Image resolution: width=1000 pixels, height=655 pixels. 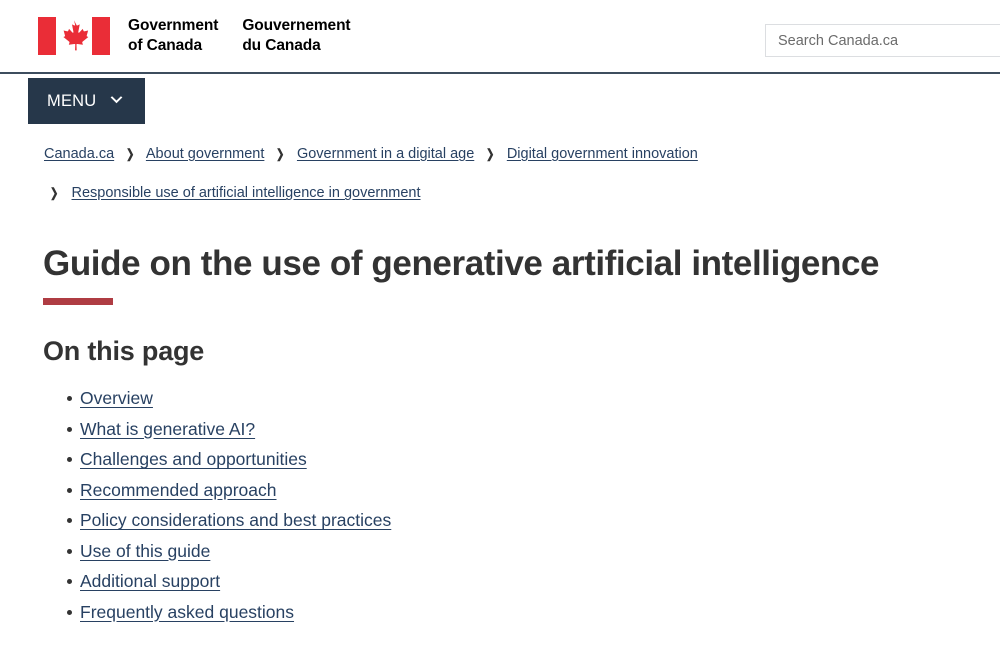 What do you see at coordinates (178, 490) in the screenshot?
I see `toc-link-recommended-approach: Recommended approach` at bounding box center [178, 490].